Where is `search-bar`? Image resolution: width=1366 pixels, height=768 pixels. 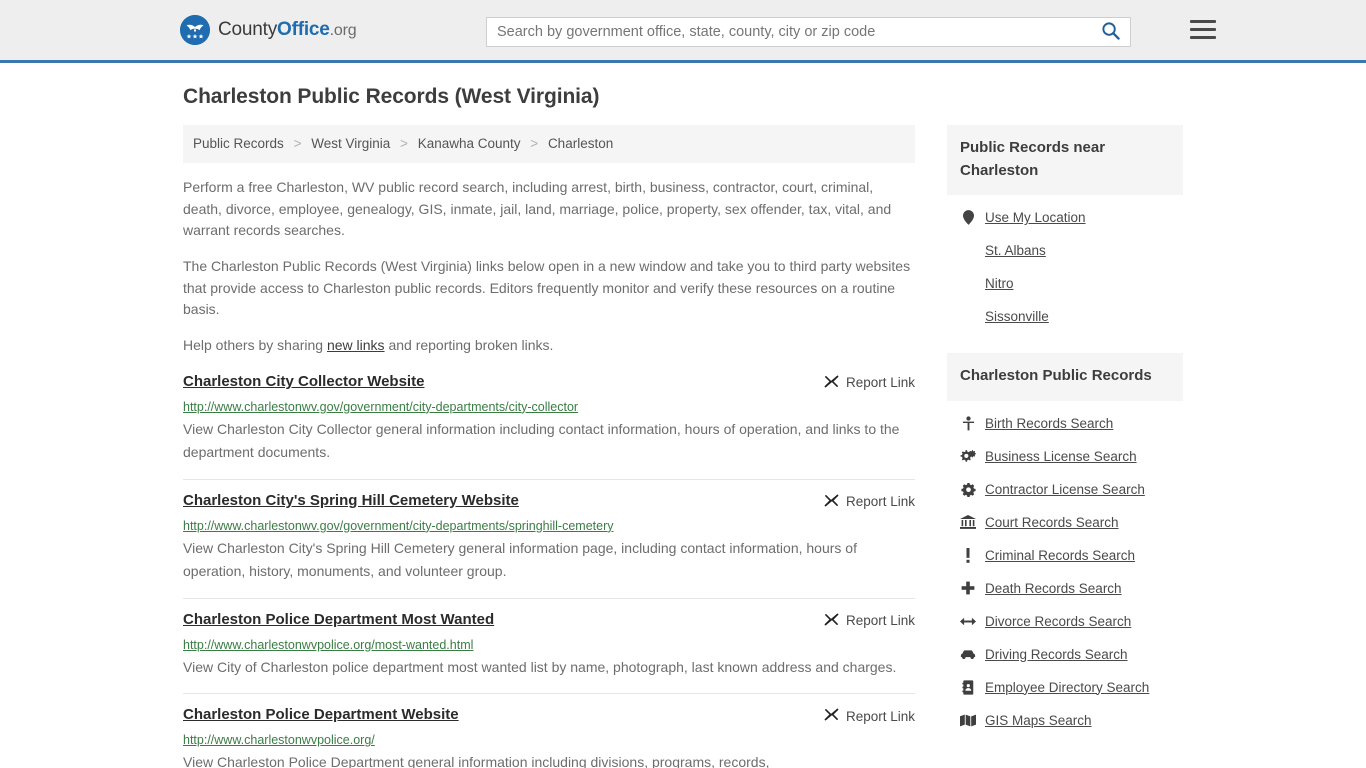
search-bar is located at coordinates (808, 32).